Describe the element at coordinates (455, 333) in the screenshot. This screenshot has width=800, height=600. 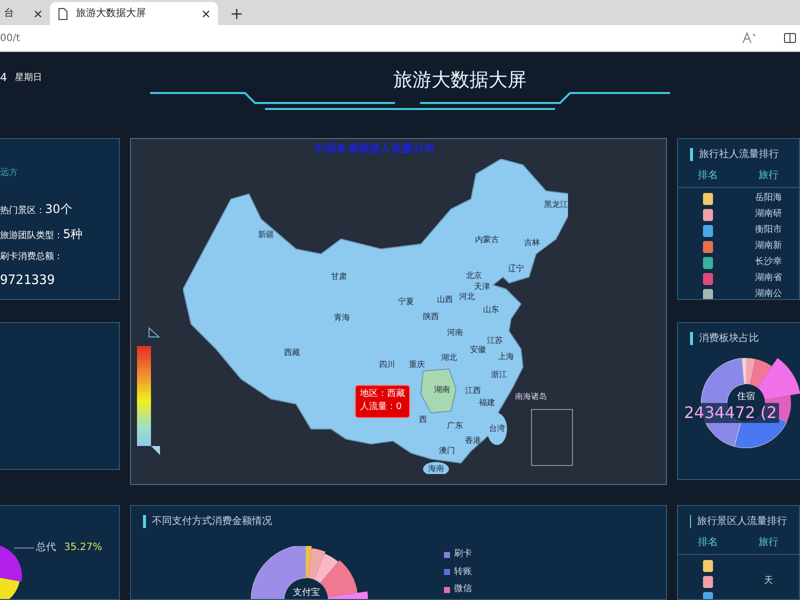
I see `region-label: 河南` at that location.